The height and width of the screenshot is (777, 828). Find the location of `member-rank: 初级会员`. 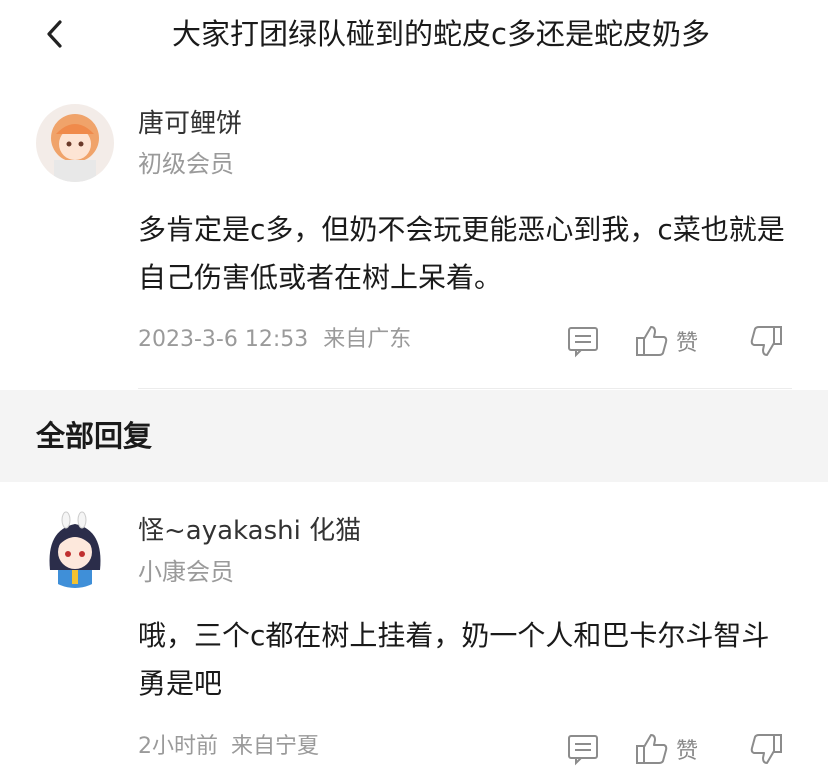

member-rank: 初级会员 is located at coordinates (186, 164).